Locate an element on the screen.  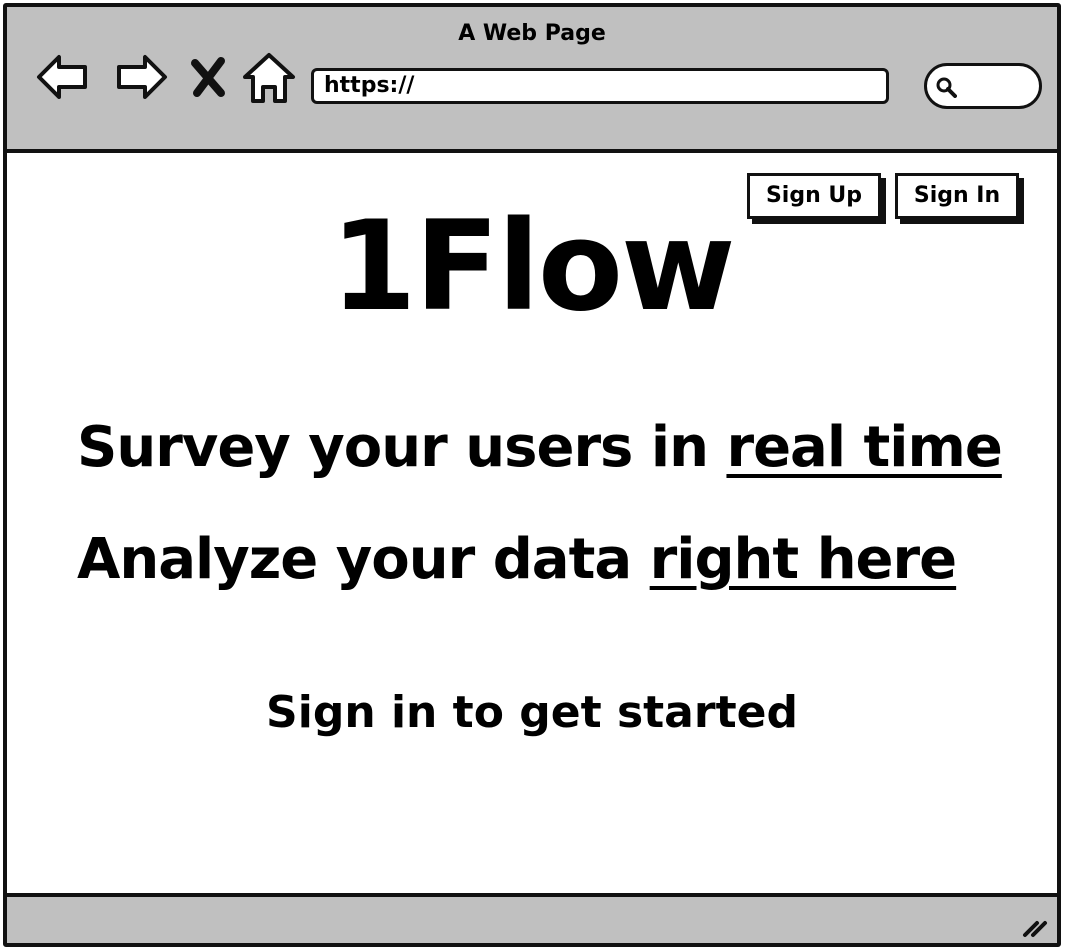
search-input is located at coordinates (983, 86).